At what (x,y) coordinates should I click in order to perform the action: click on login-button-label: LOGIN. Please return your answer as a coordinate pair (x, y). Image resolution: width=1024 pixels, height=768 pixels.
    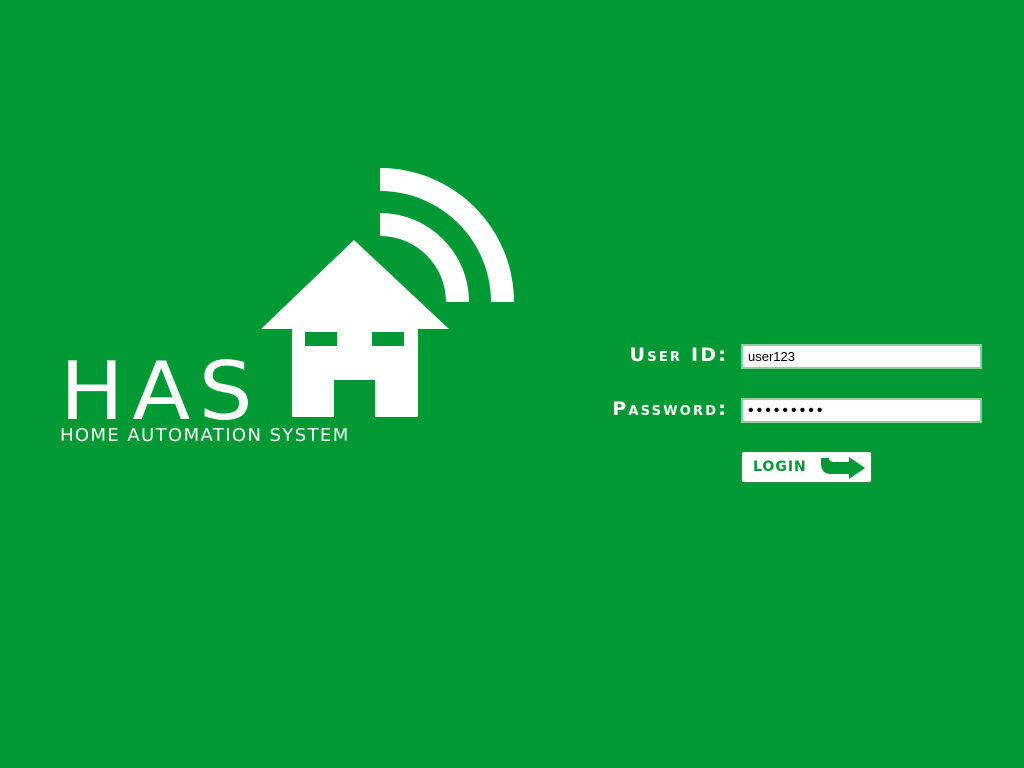
    Looking at the image, I should click on (780, 467).